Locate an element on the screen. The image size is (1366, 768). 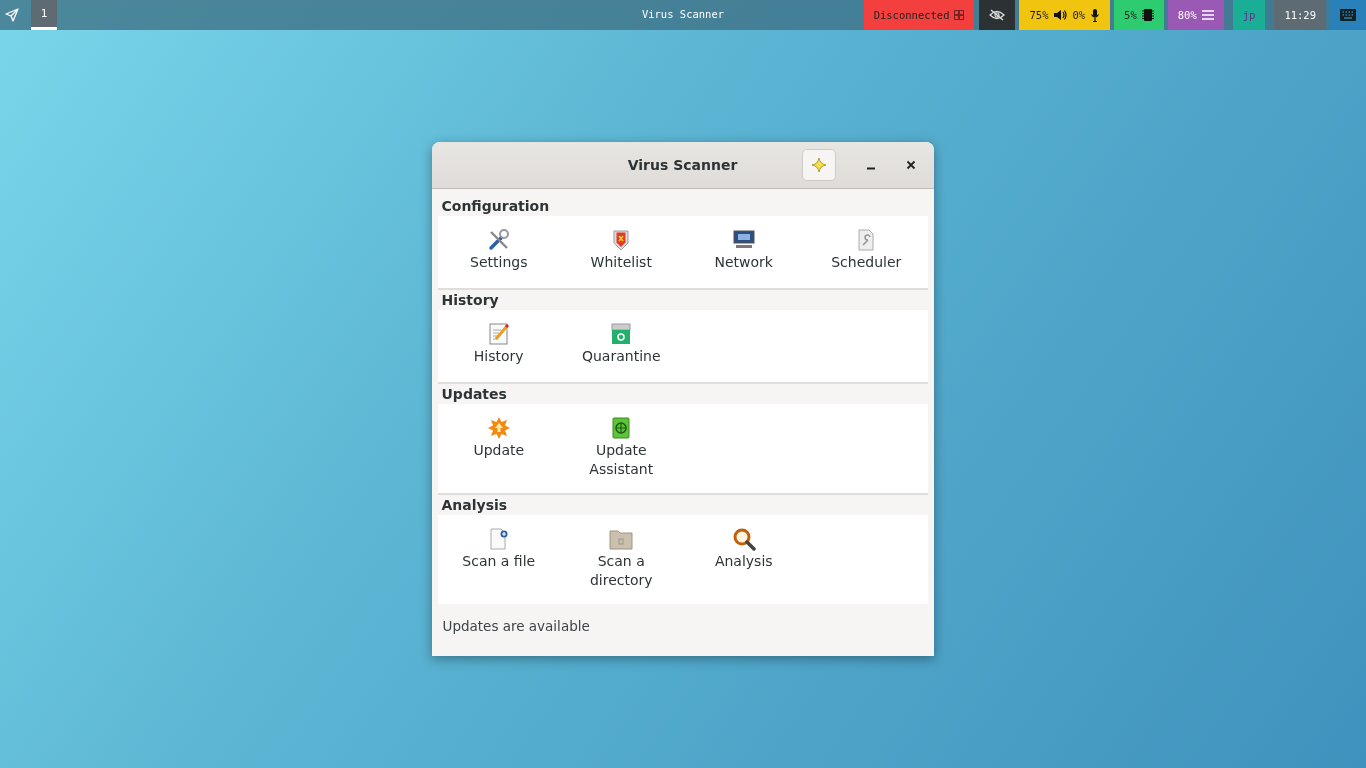
menu-icon is located at coordinates (1207, 15).